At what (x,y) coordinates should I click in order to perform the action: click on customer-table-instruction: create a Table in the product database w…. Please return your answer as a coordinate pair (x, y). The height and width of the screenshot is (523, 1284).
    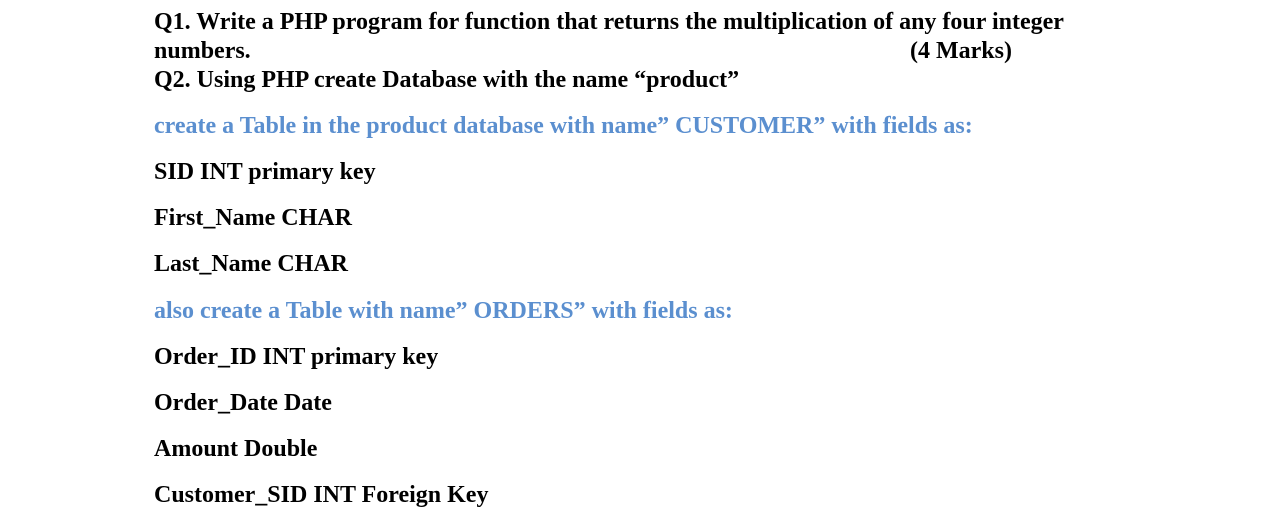
    Looking at the image, I should click on (563, 126).